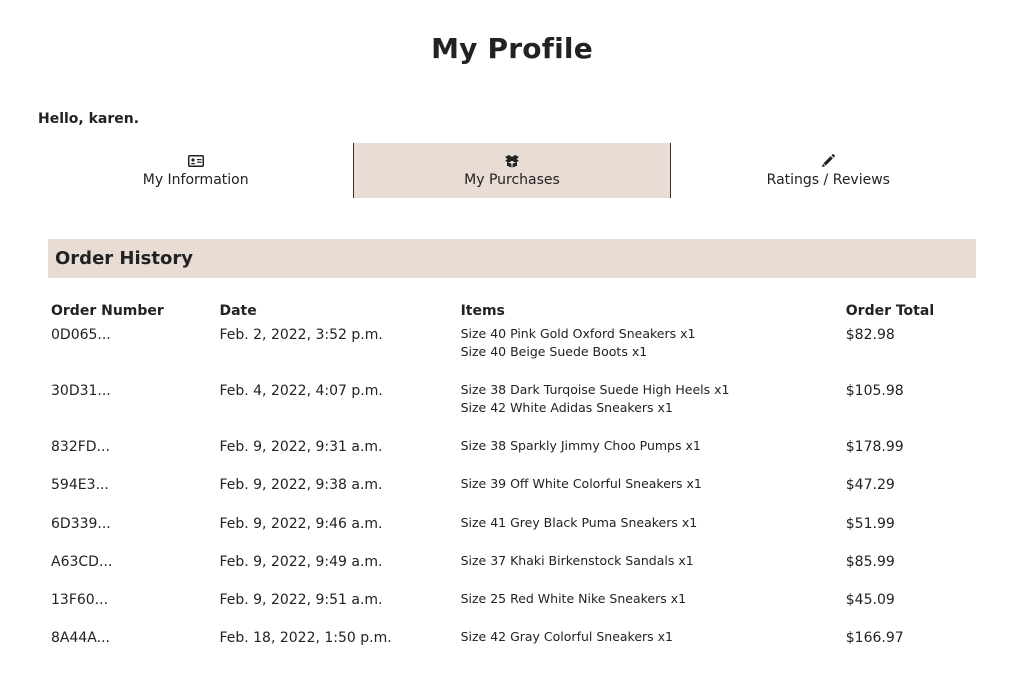 The image size is (1024, 690). What do you see at coordinates (512, 314) in the screenshot?
I see `table-header-row: Order Number Date Items Order Total` at bounding box center [512, 314].